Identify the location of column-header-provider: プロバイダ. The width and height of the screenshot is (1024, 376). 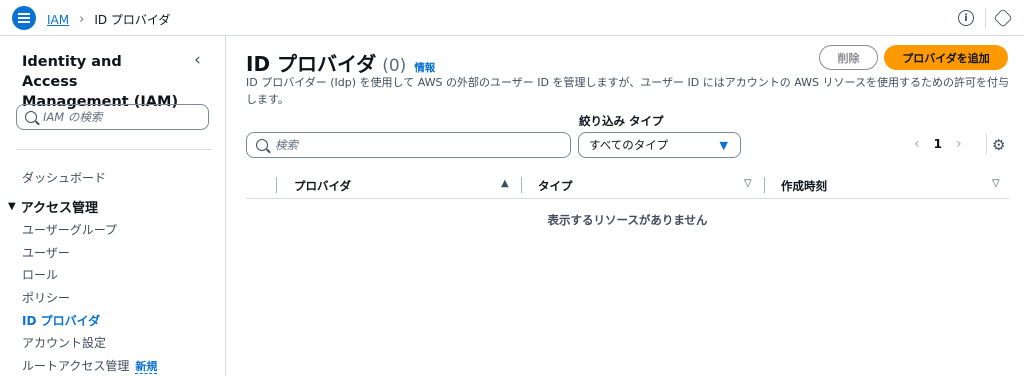
(322, 186).